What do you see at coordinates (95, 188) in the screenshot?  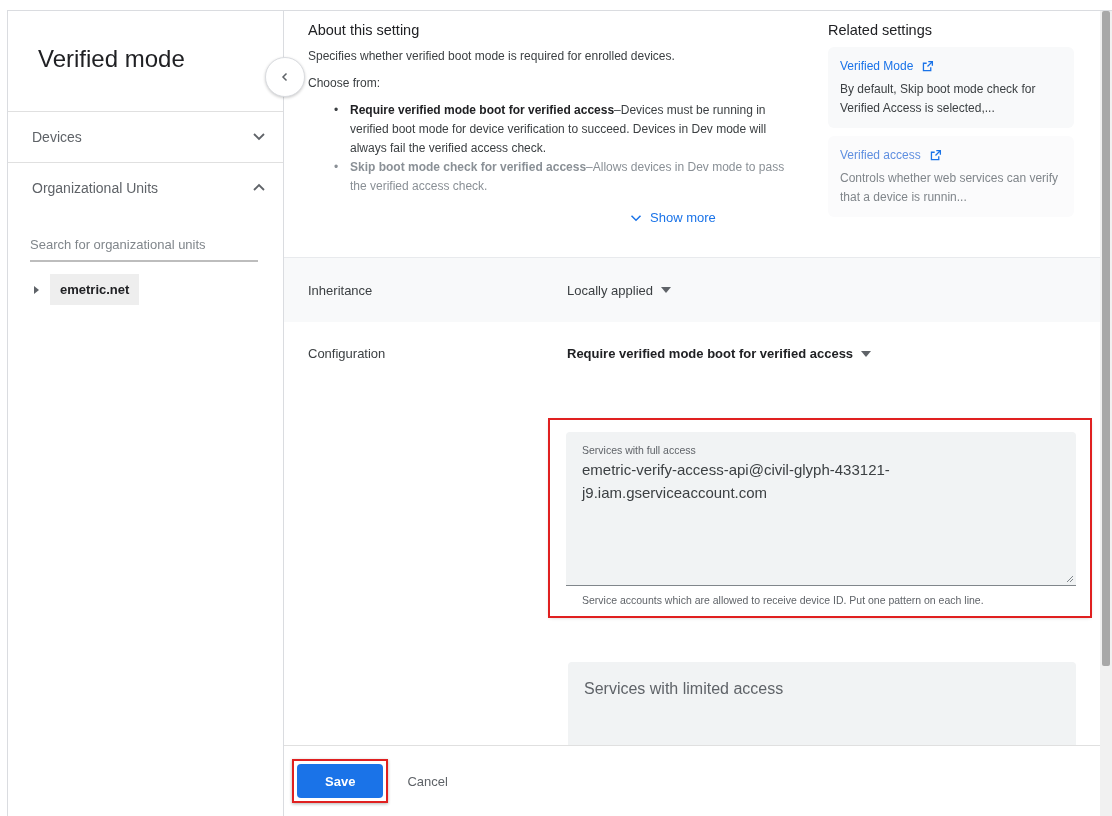 I see `section-label: Organizational Units` at bounding box center [95, 188].